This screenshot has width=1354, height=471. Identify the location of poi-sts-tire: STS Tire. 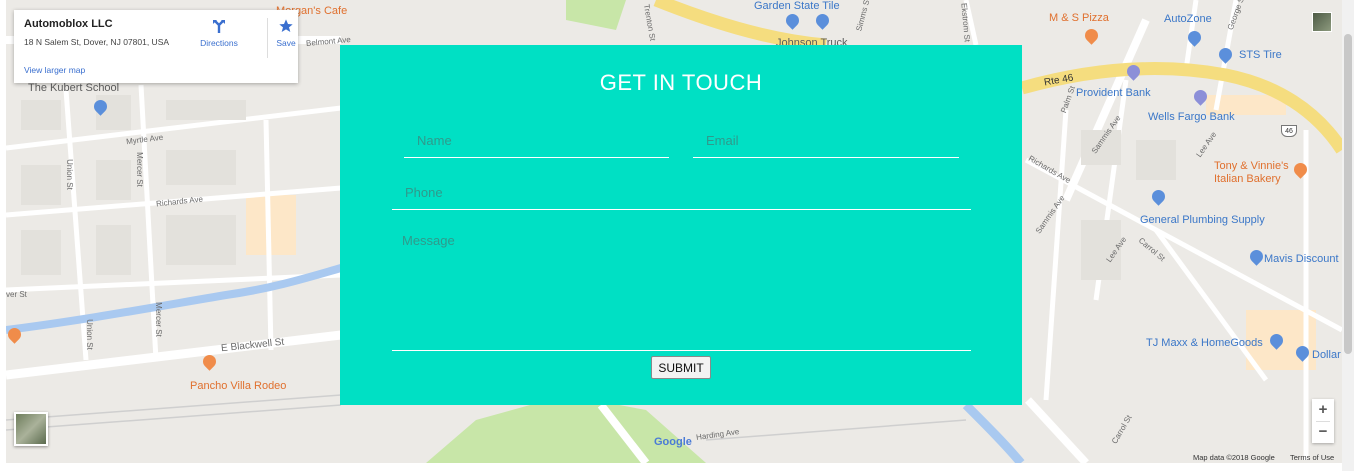
(1260, 55).